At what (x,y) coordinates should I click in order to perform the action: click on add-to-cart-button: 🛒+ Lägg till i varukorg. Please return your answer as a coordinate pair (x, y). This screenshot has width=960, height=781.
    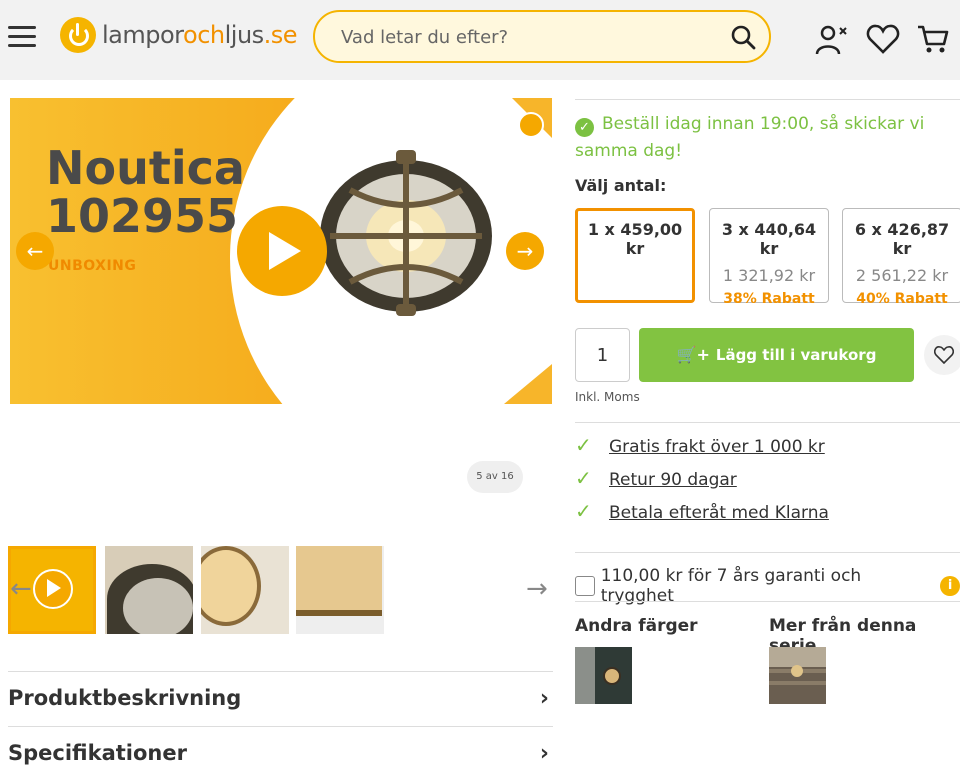
    Looking at the image, I should click on (776, 355).